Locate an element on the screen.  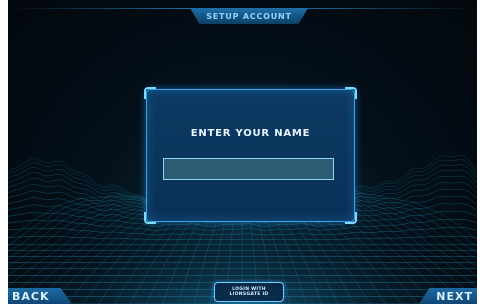
name-input is located at coordinates (248, 169).